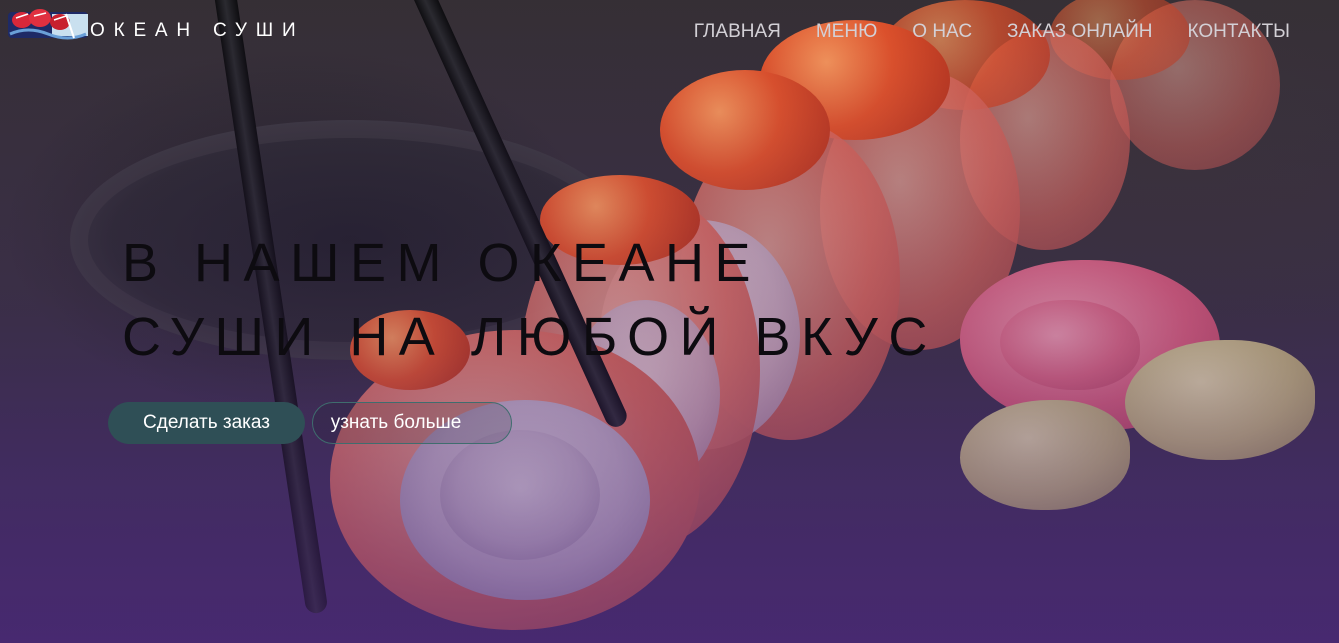 The height and width of the screenshot is (643, 1339). Describe the element at coordinates (206, 423) in the screenshot. I see `make-order-button: Сделать заказ` at that location.